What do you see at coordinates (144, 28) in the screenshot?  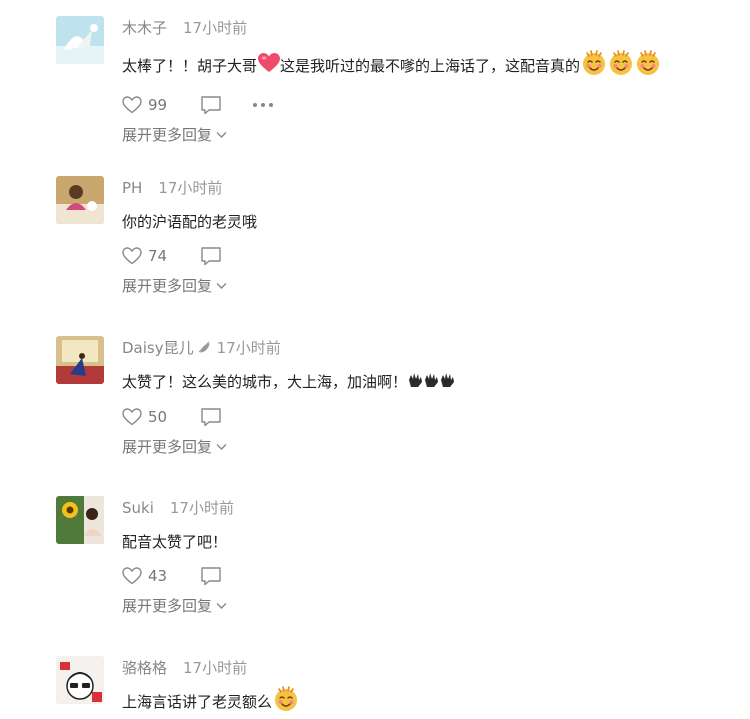 I see `username: 木木子` at bounding box center [144, 28].